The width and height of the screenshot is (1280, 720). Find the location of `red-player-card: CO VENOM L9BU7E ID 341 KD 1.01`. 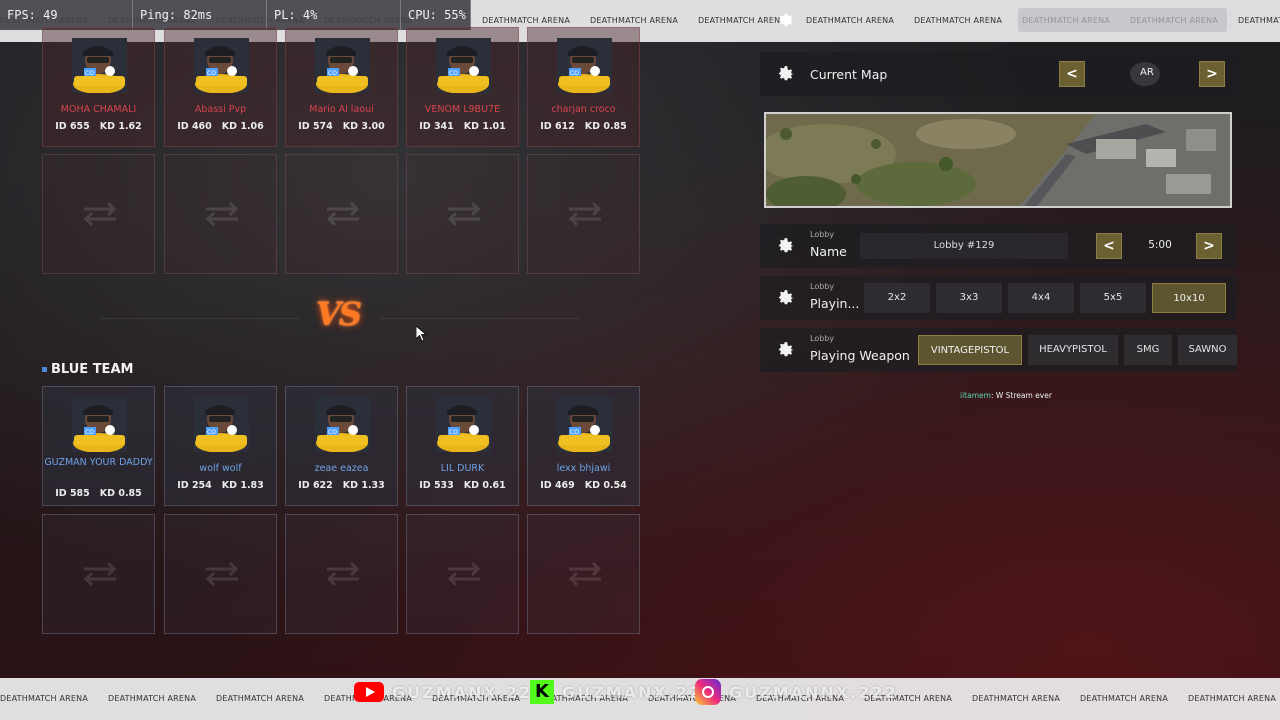

red-player-card: CO VENOM L9BU7E ID 341 KD 1.01 is located at coordinates (462, 87).